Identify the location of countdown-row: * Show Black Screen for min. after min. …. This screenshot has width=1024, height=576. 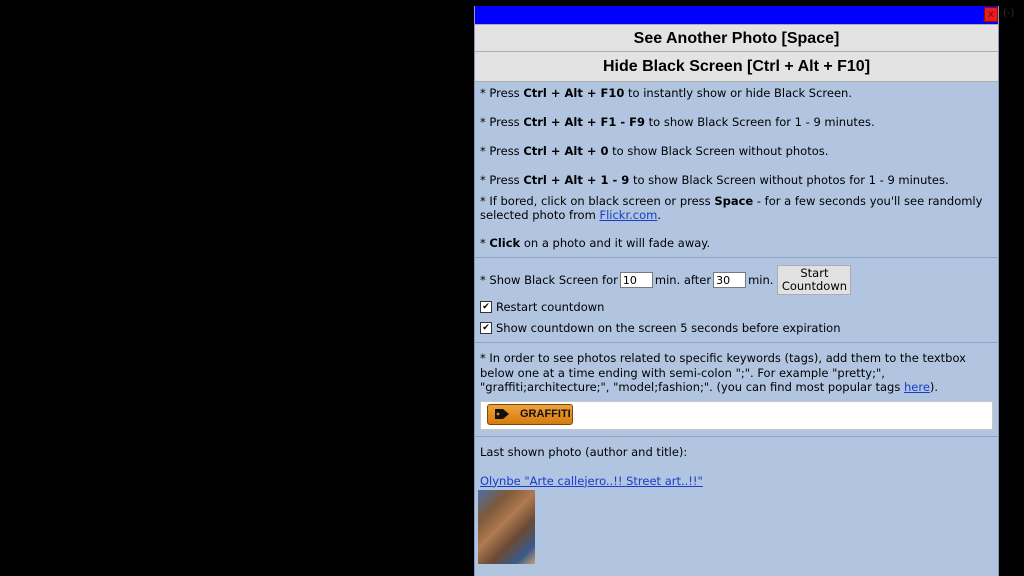
(736, 280).